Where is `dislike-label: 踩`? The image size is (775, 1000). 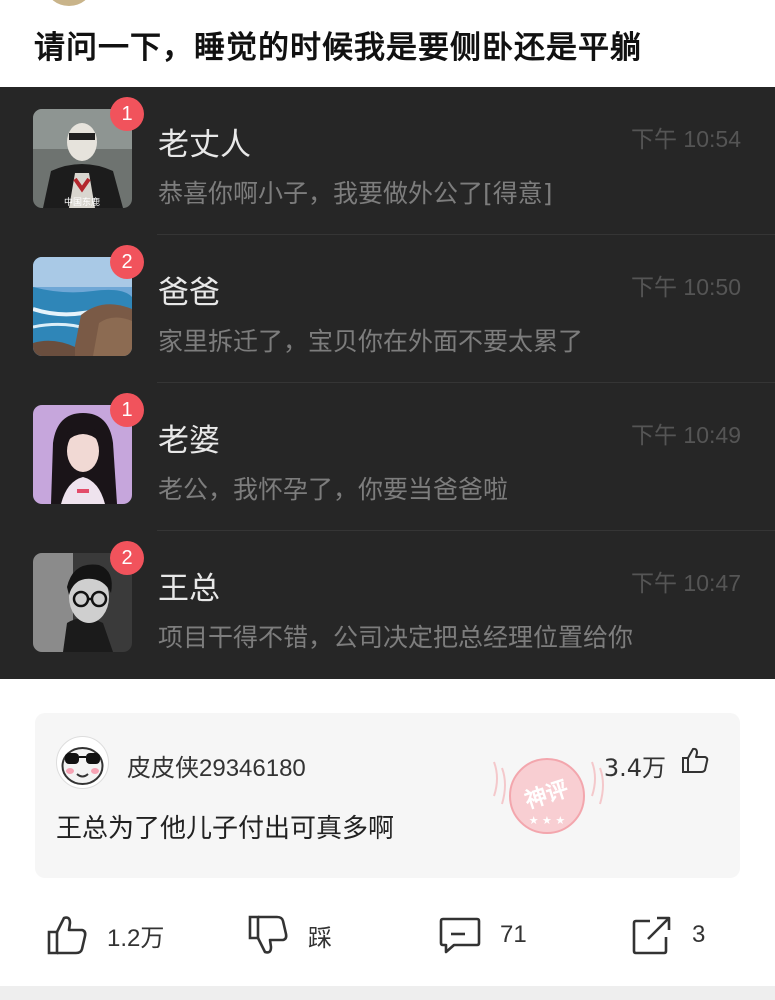
dislike-label: 踩 is located at coordinates (320, 938).